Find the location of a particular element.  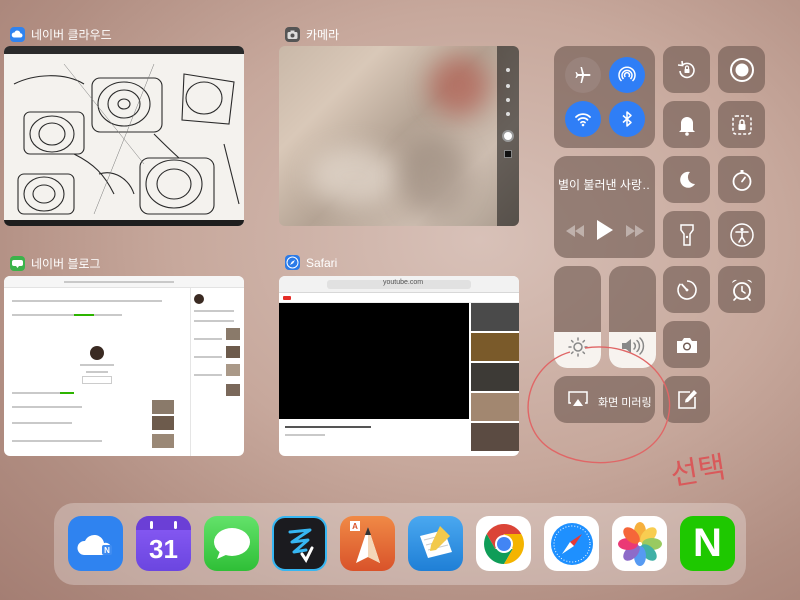

naver-icon: N is located at coordinates (707, 543).